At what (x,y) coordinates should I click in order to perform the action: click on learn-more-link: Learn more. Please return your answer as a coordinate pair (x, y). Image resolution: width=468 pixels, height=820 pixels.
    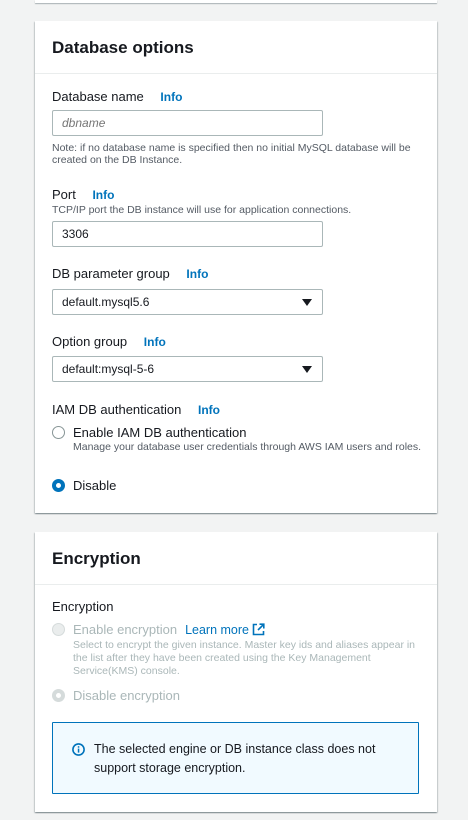
    Looking at the image, I should click on (225, 630).